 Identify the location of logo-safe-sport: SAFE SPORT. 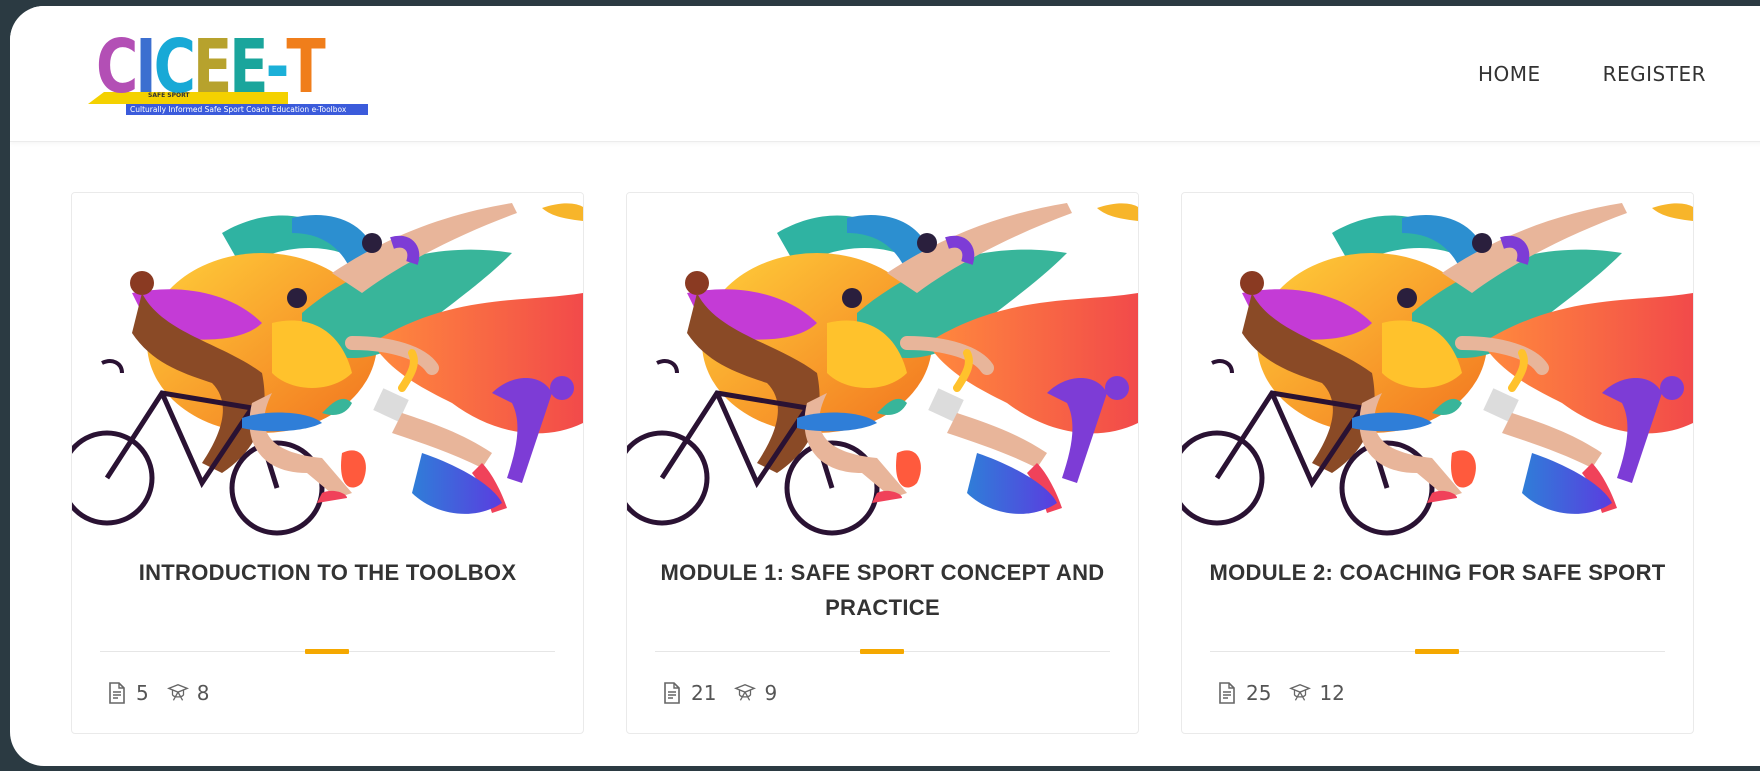
(169, 95).